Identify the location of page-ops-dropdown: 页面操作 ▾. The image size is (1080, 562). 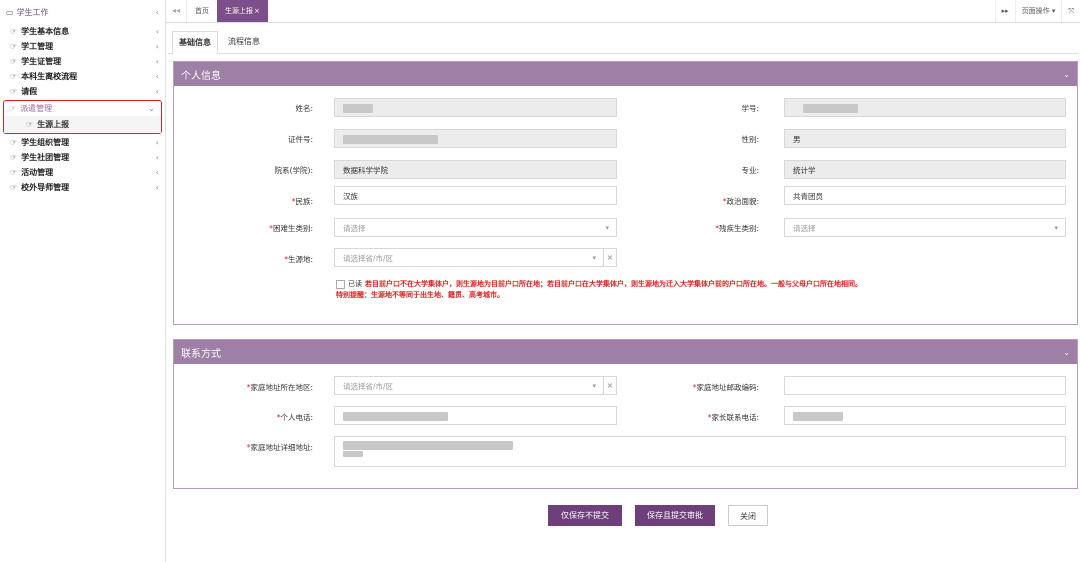
(1038, 11).